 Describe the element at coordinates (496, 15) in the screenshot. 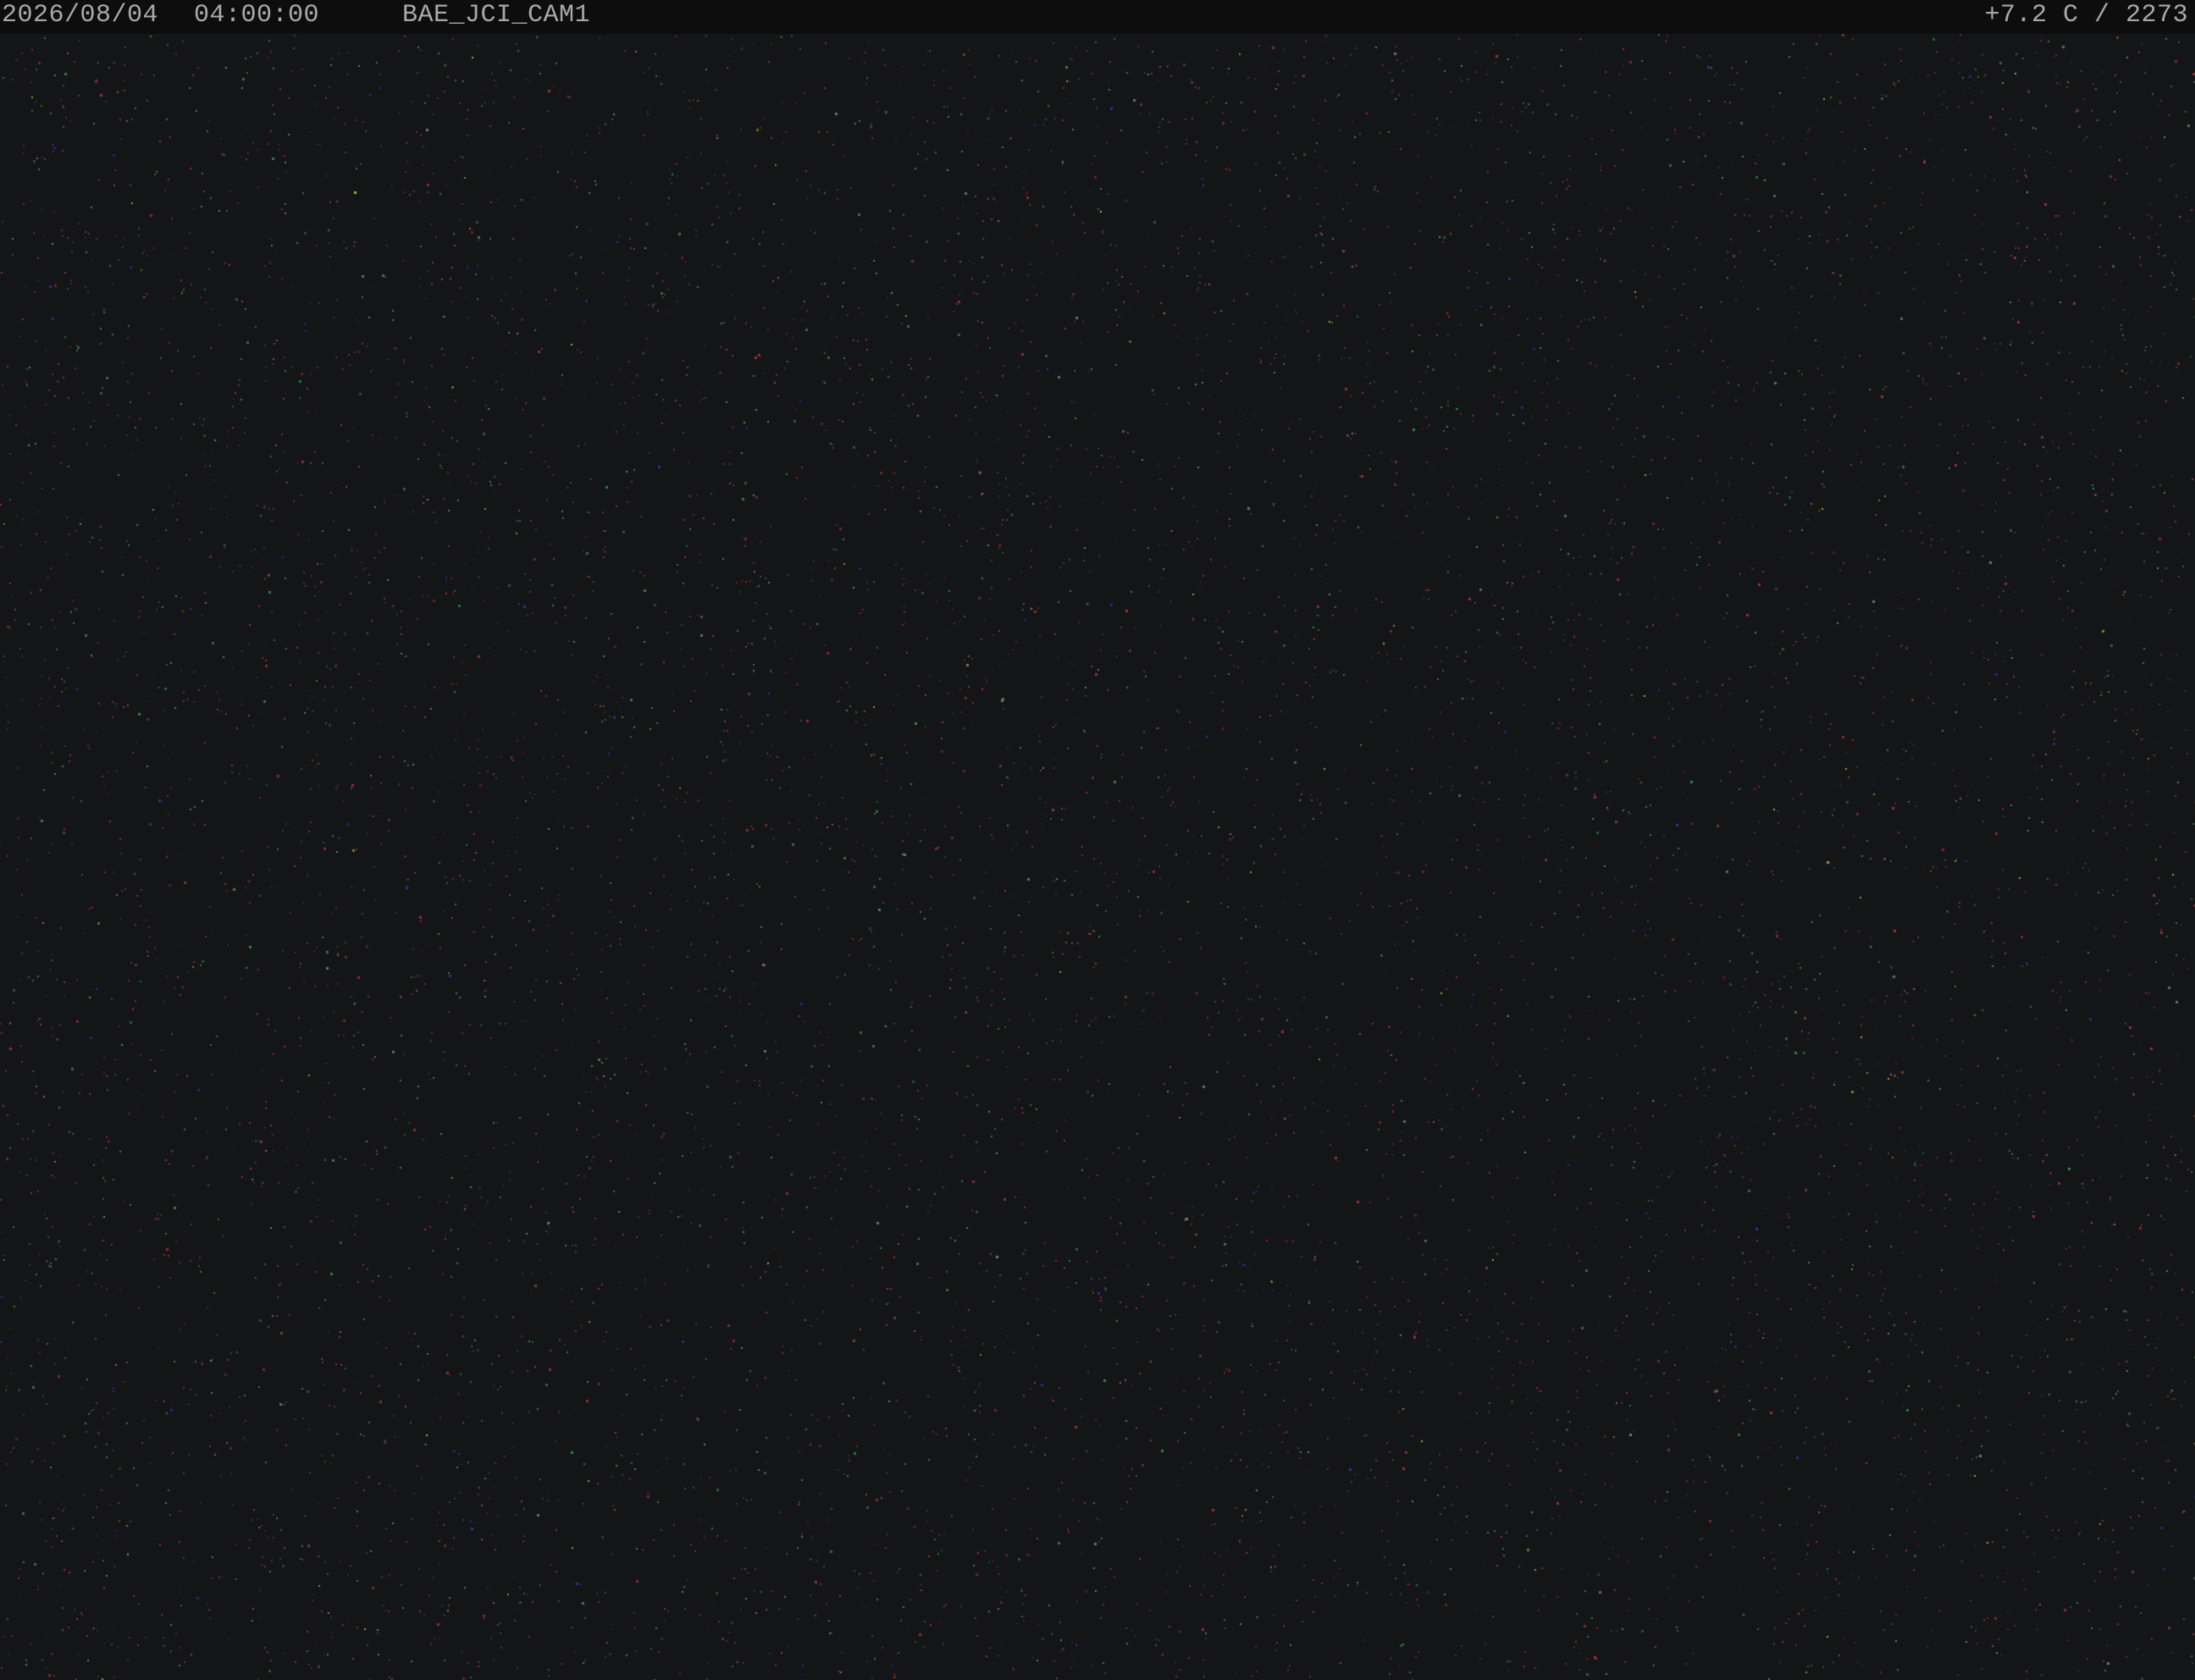

I see `osd-camera-id: BAE_JCI_CAM1` at that location.